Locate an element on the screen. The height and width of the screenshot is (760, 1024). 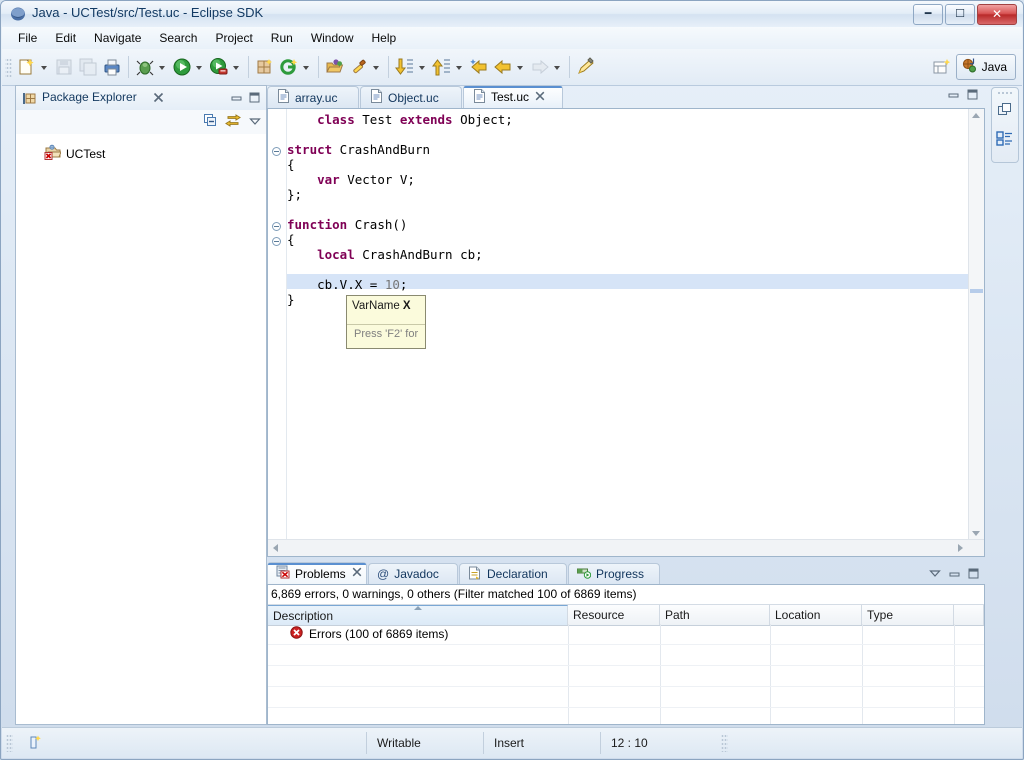
open-perspective-icon is located at coordinates (942, 67).